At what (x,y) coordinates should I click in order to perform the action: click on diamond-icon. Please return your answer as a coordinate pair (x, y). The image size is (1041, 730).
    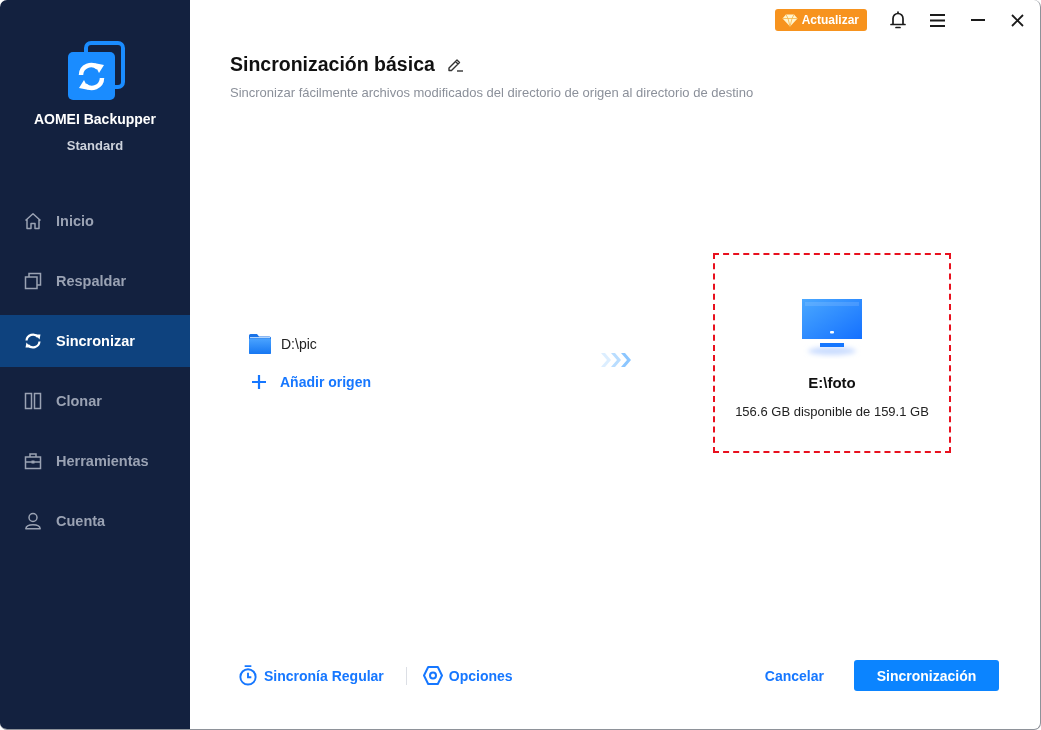
    Looking at the image, I should click on (789, 20).